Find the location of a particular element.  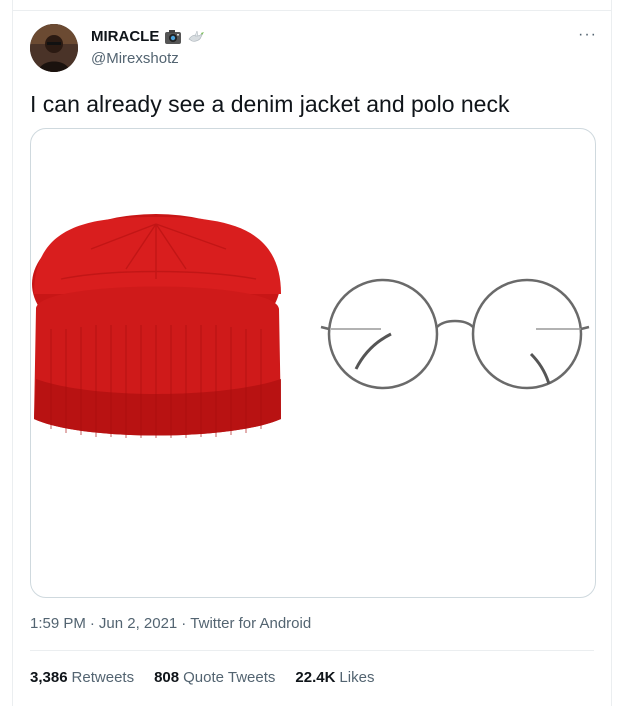

retweets-count: 3,386 is located at coordinates (49, 677).